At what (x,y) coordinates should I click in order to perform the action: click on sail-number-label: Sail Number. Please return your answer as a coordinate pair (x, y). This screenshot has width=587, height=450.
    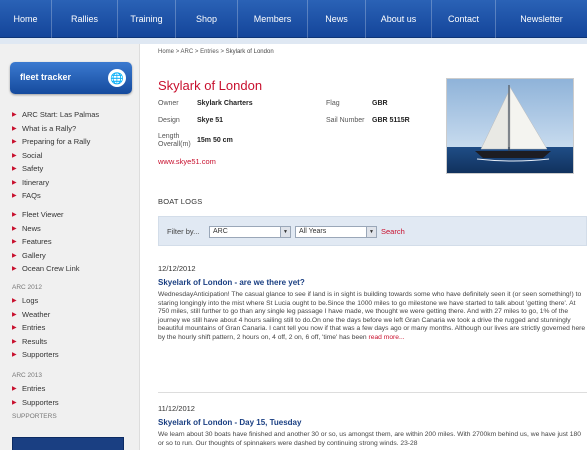
    Looking at the image, I should click on (345, 120).